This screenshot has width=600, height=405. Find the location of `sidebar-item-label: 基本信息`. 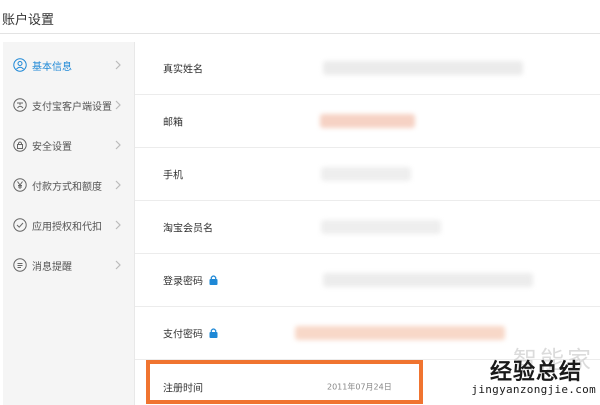

sidebar-item-label: 基本信息 is located at coordinates (52, 67).